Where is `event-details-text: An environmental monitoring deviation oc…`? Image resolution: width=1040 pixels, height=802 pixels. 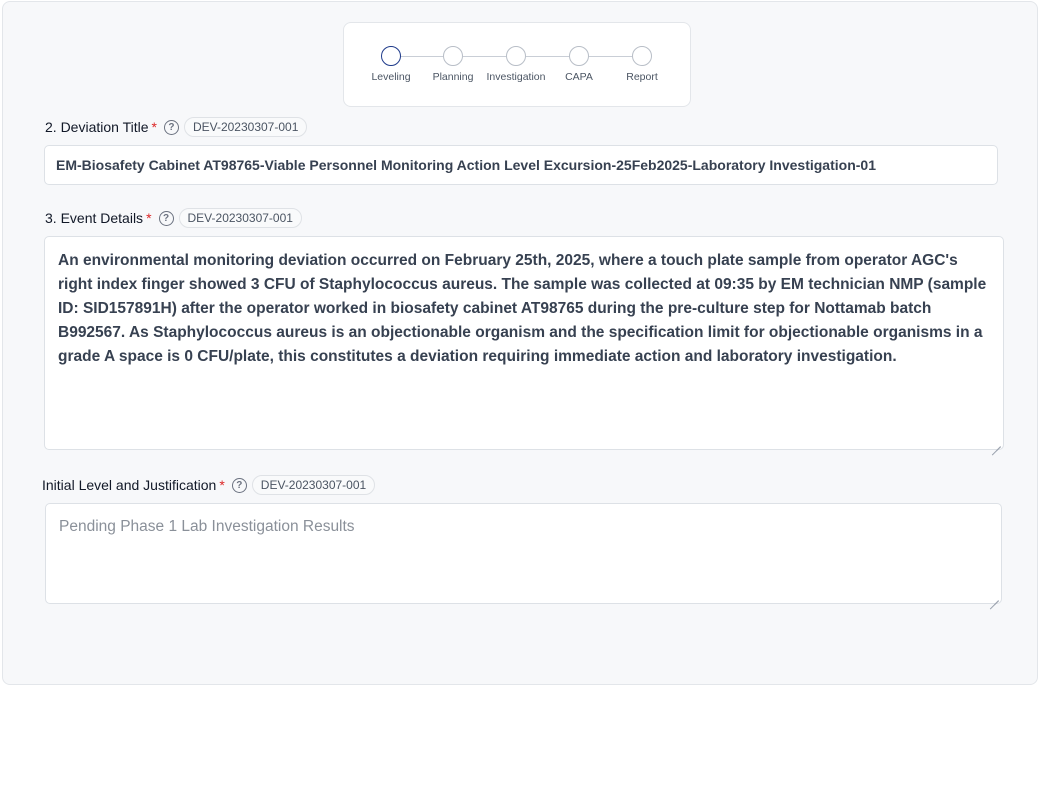 event-details-text: An environmental monitoring deviation oc… is located at coordinates (522, 308).